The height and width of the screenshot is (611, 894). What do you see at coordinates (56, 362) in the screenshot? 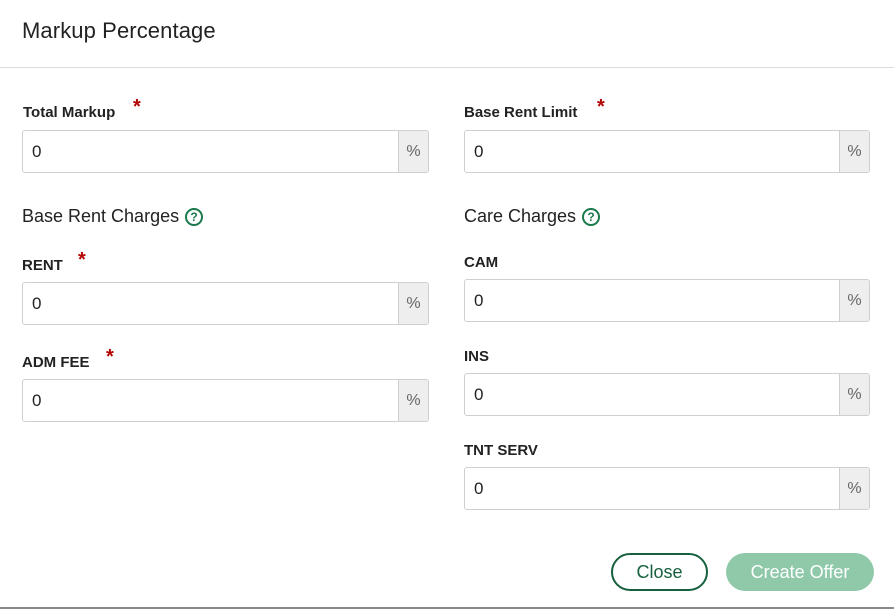
I see `adm-fee-label-text: ADM FEE` at bounding box center [56, 362].